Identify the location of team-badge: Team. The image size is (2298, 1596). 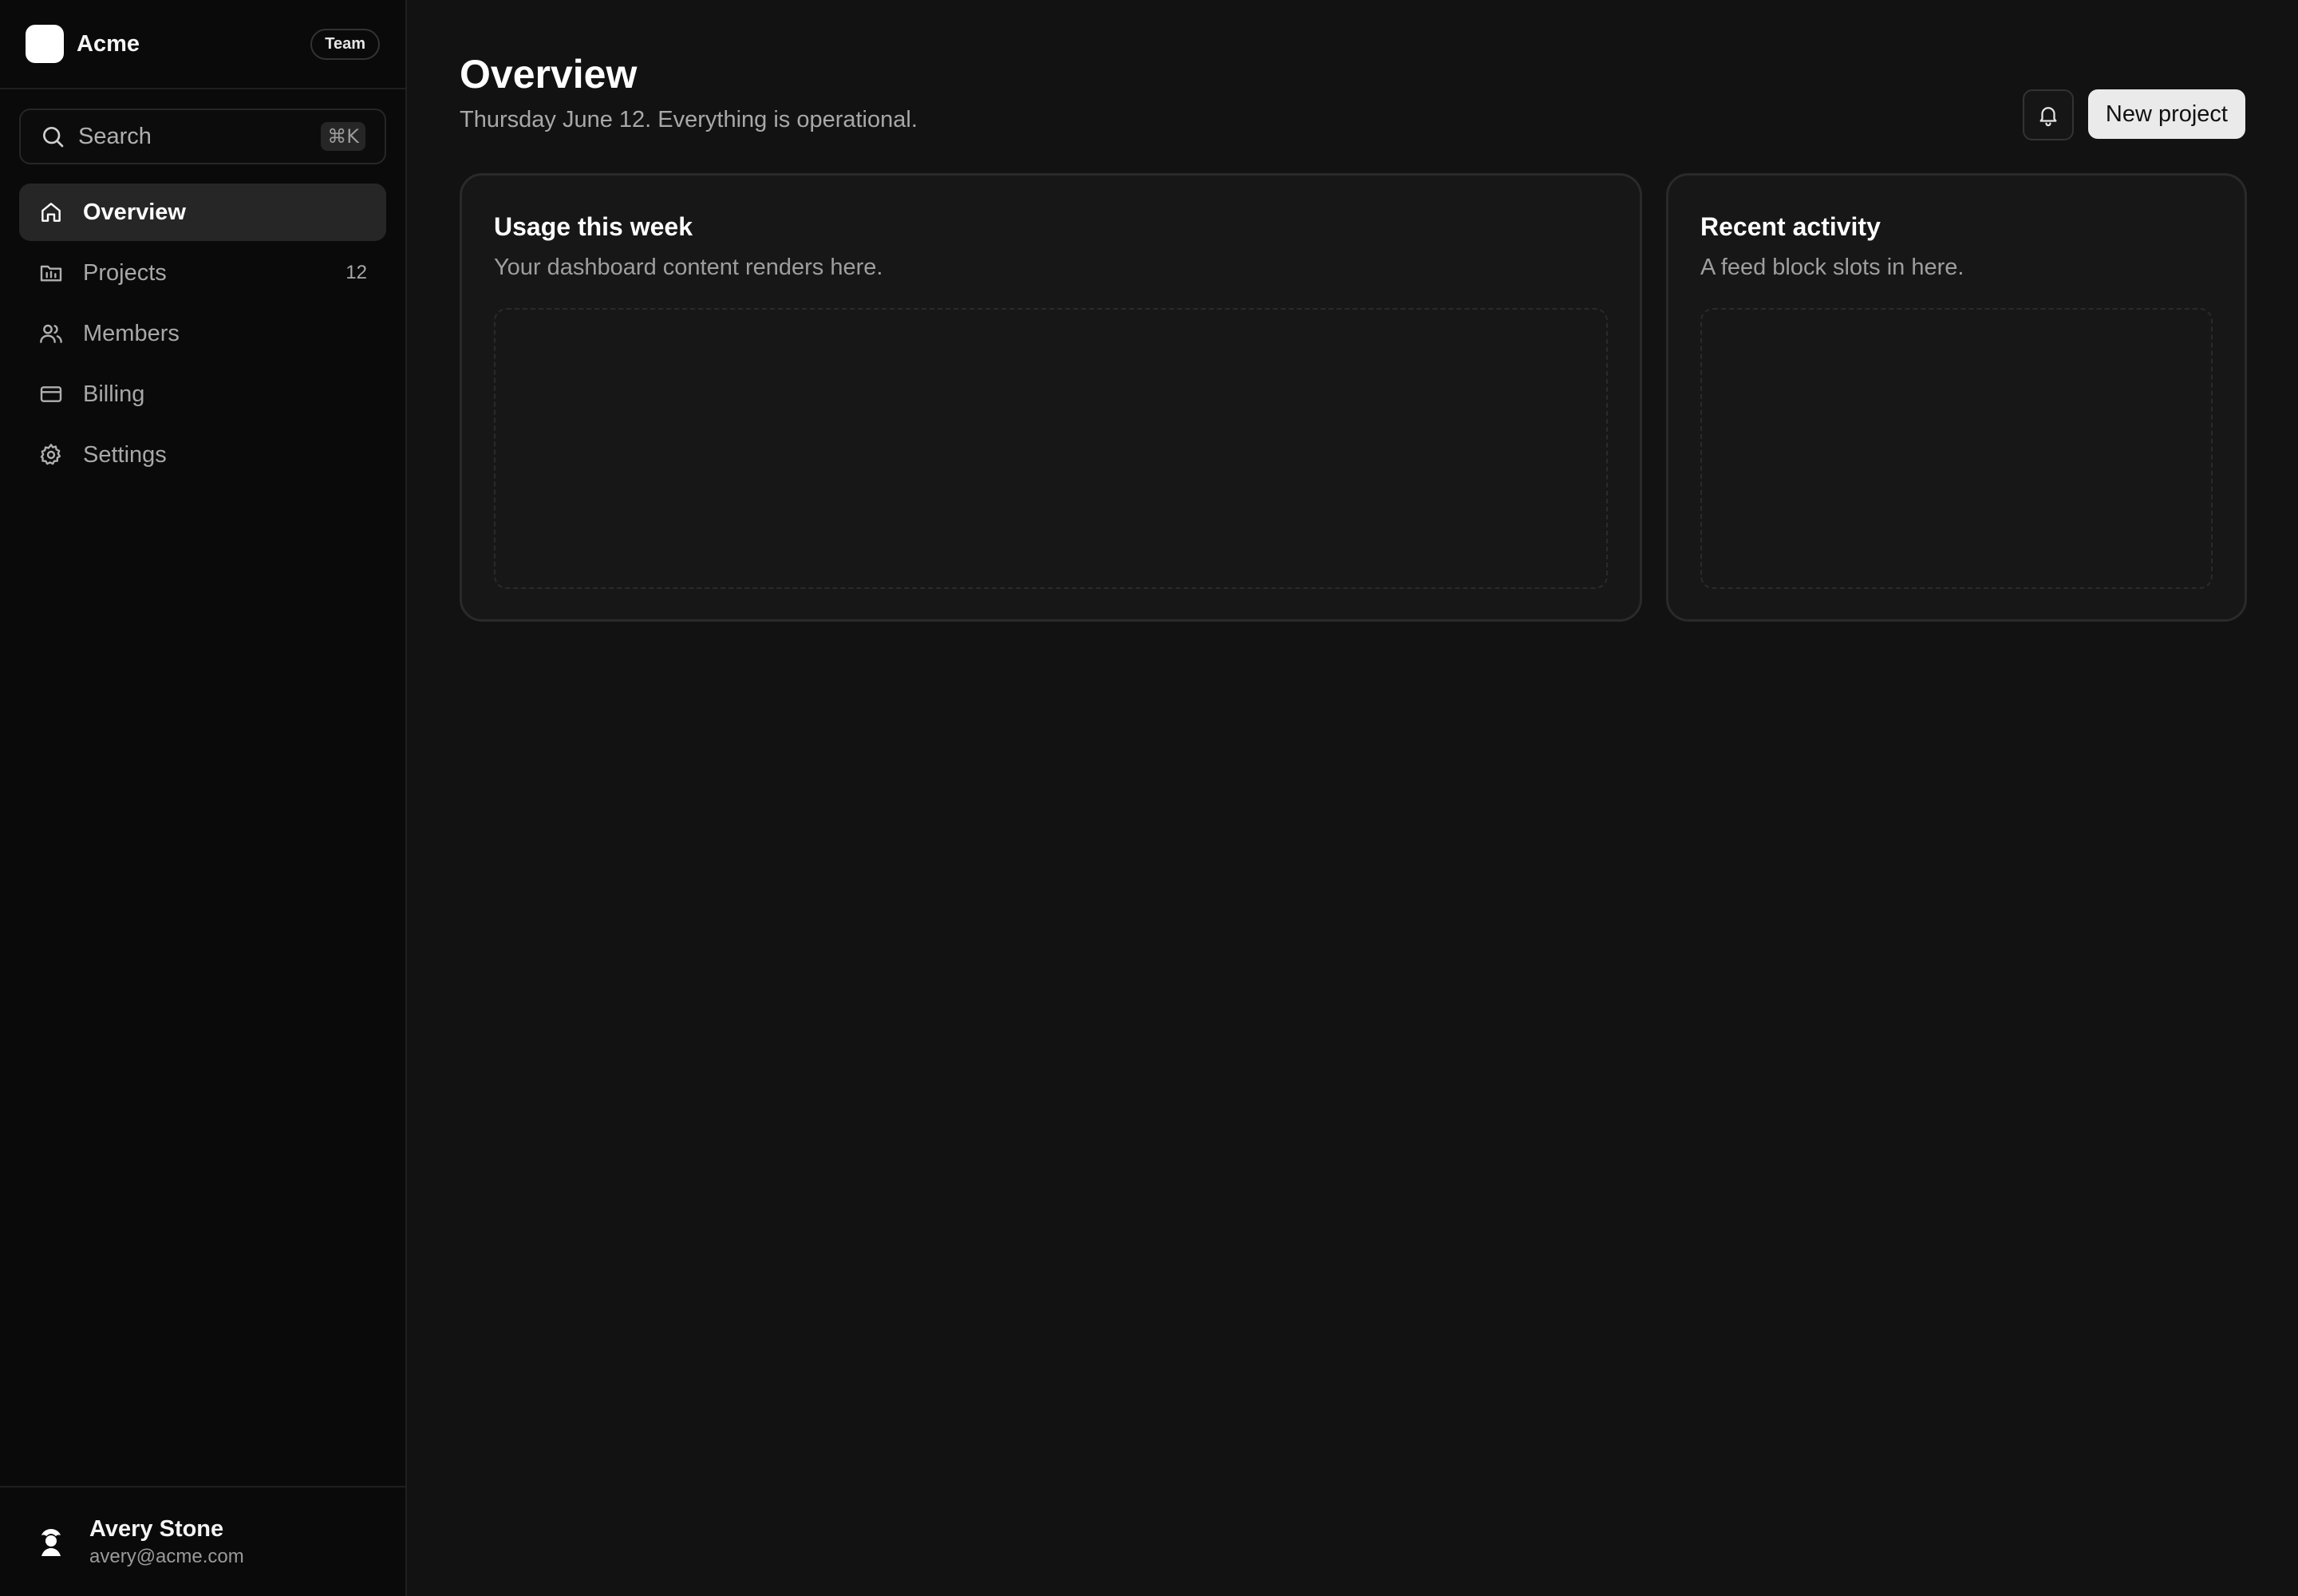
(345, 44).